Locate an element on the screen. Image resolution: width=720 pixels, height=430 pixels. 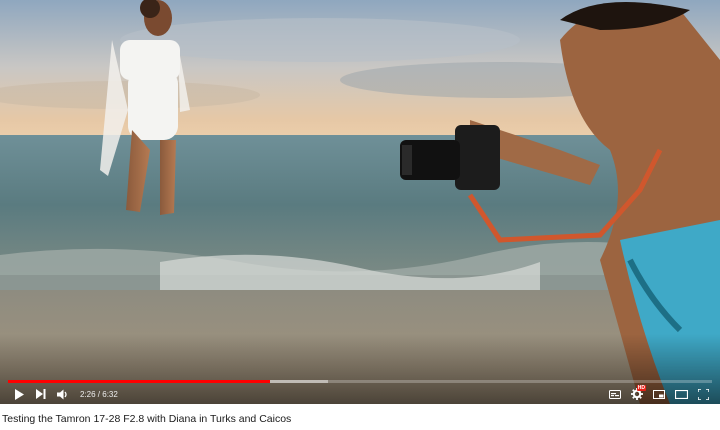
player-controls: 2:26 / 6:32 HD is located at coordinates (360, 394).